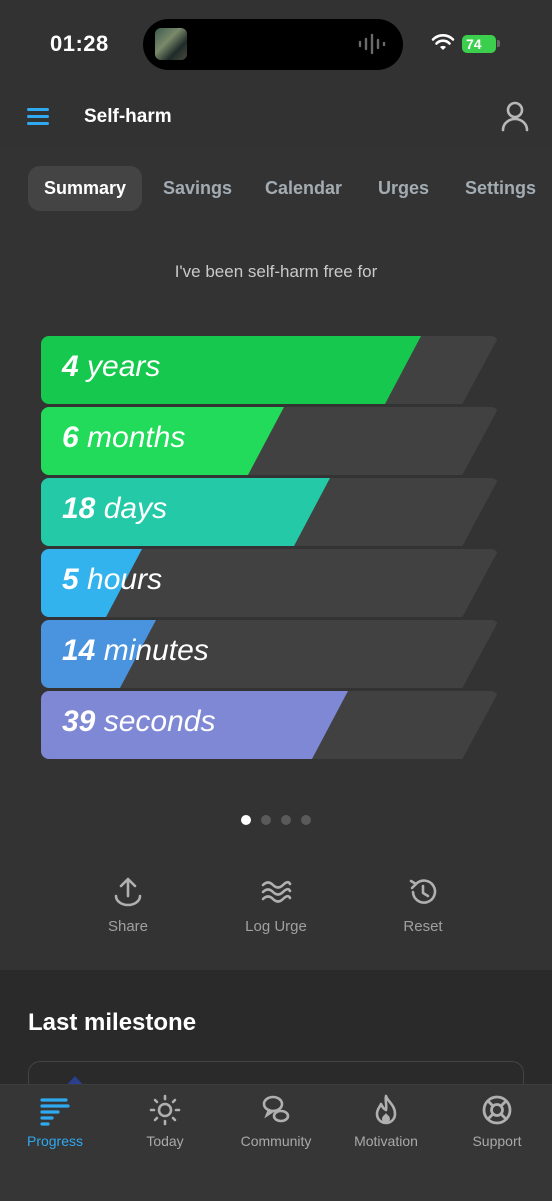 The height and width of the screenshot is (1201, 552). Describe the element at coordinates (497, 1110) in the screenshot. I see `lifebuoy-icon` at that location.